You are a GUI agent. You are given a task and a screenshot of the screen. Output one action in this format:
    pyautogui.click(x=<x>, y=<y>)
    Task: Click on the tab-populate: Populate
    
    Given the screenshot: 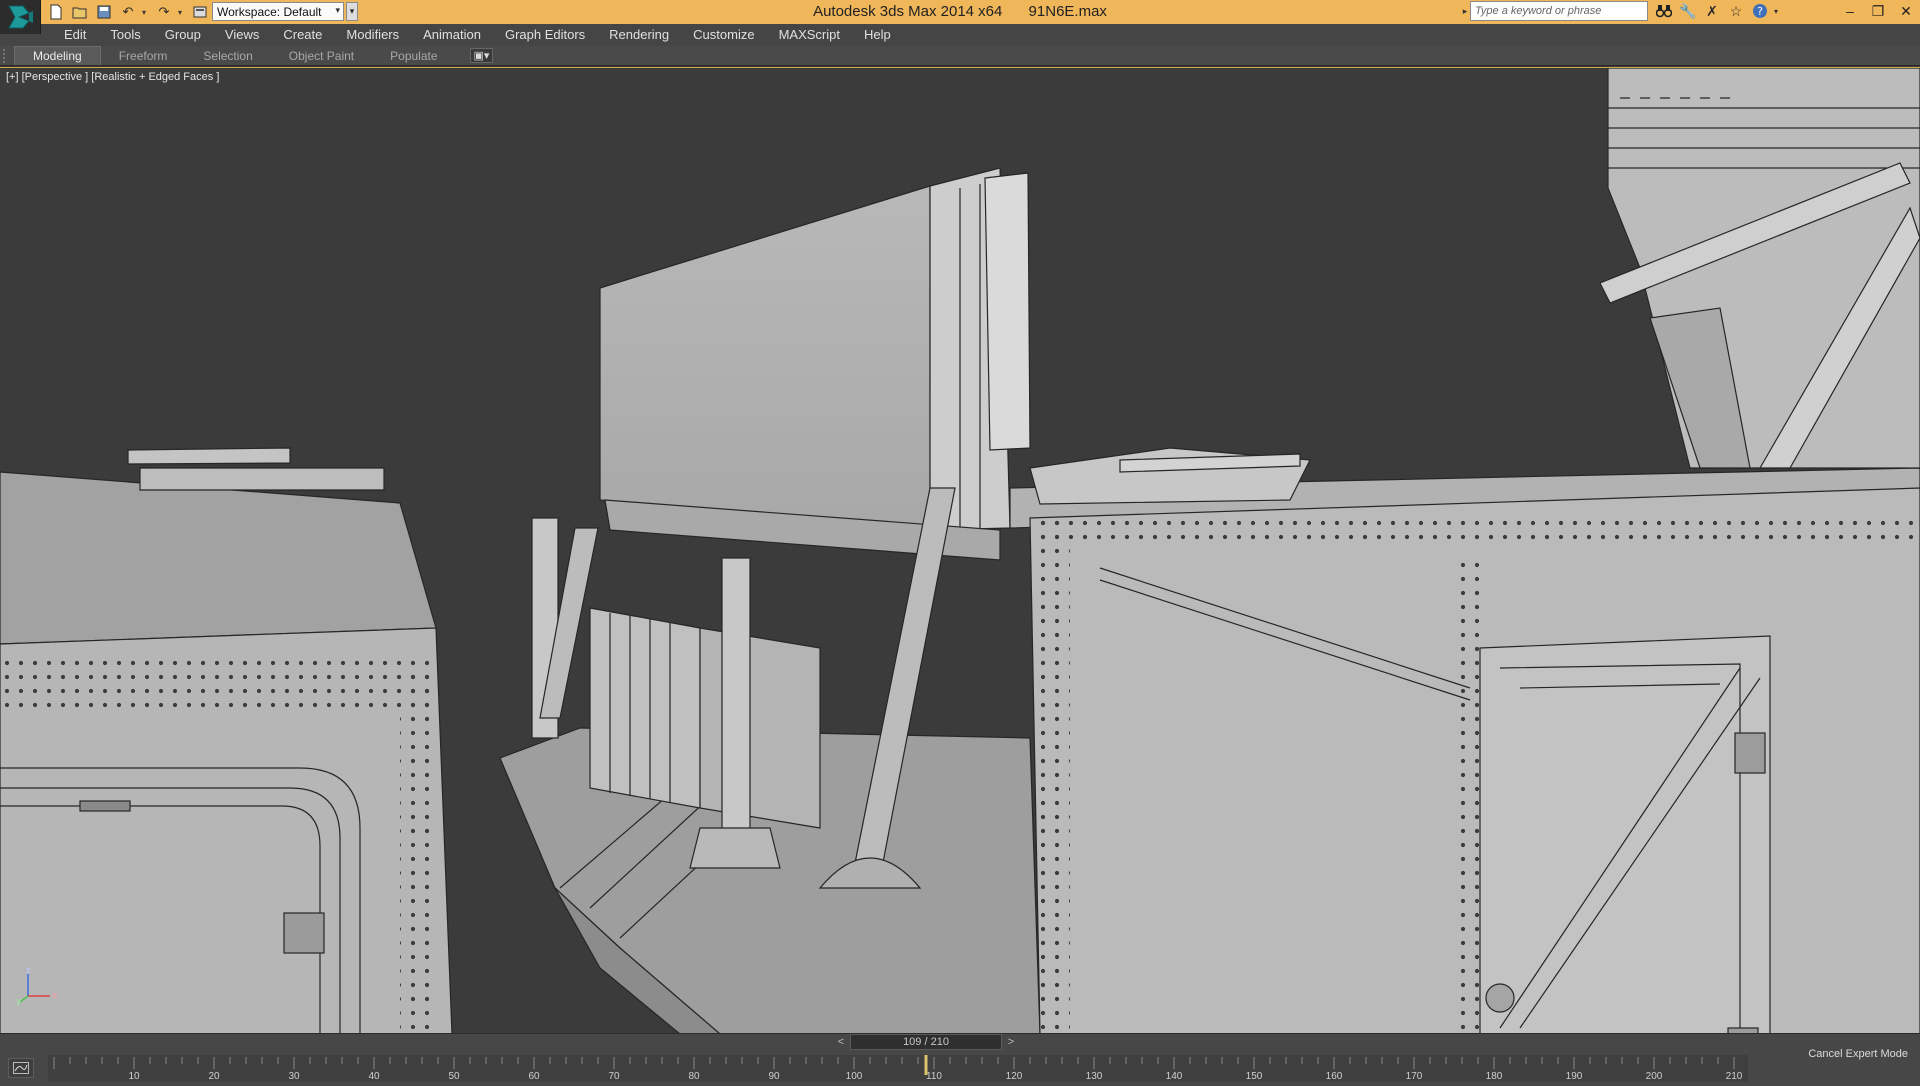 What is the action you would take?
    pyautogui.click(x=413, y=56)
    